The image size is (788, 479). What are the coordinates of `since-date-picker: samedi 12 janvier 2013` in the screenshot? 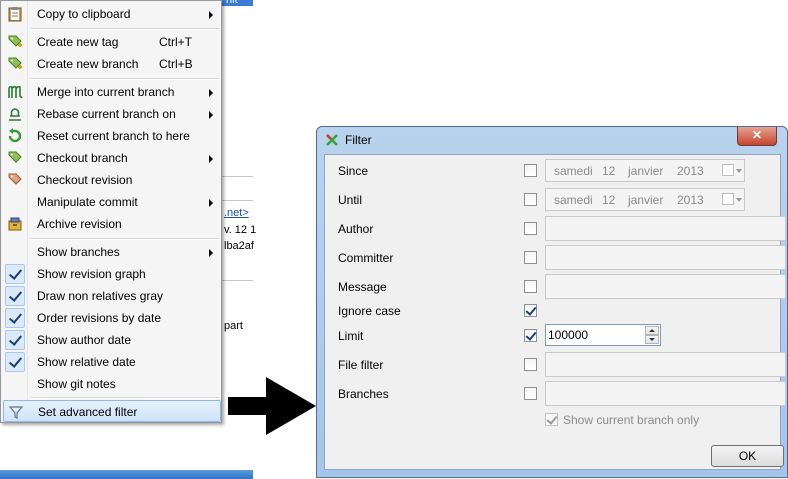 It's located at (645, 170).